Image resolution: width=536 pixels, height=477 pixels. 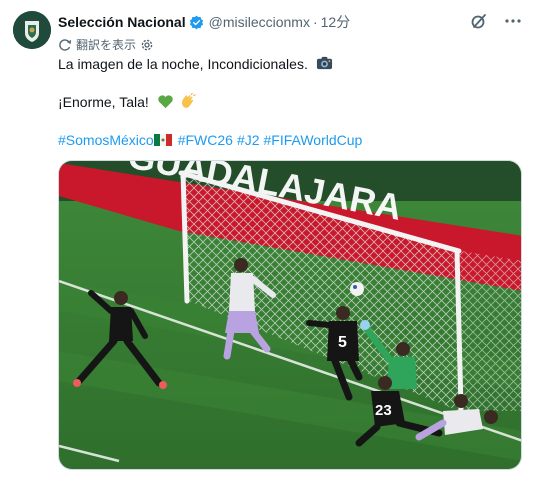 What do you see at coordinates (65, 45) in the screenshot?
I see `translate-icon` at bounding box center [65, 45].